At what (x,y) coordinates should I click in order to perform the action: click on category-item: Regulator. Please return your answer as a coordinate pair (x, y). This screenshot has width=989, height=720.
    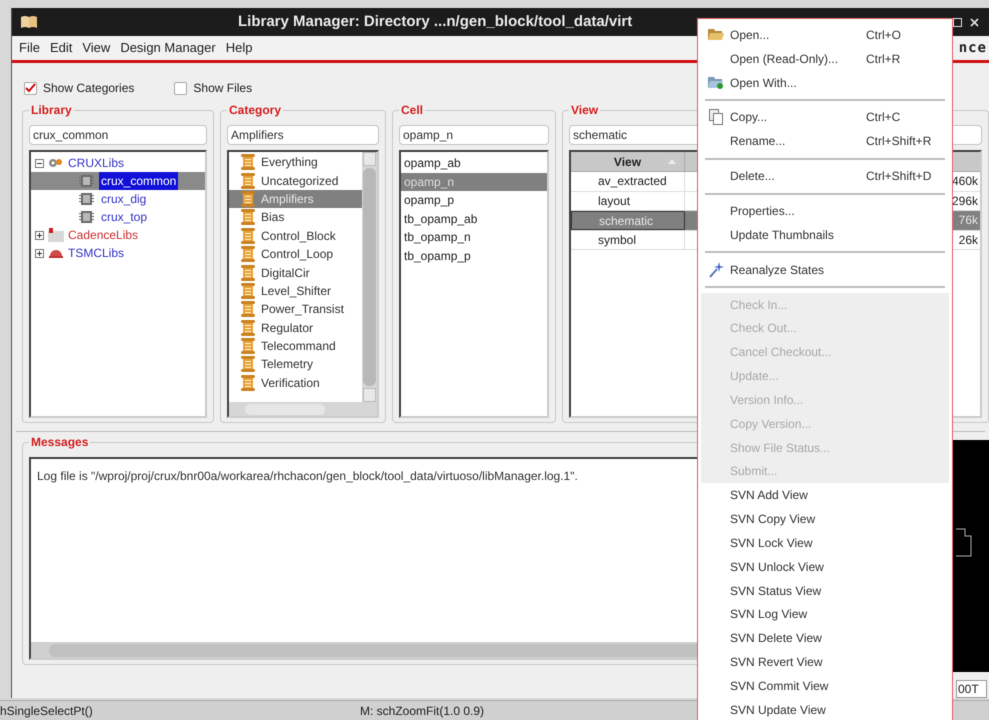
    Looking at the image, I should click on (295, 327).